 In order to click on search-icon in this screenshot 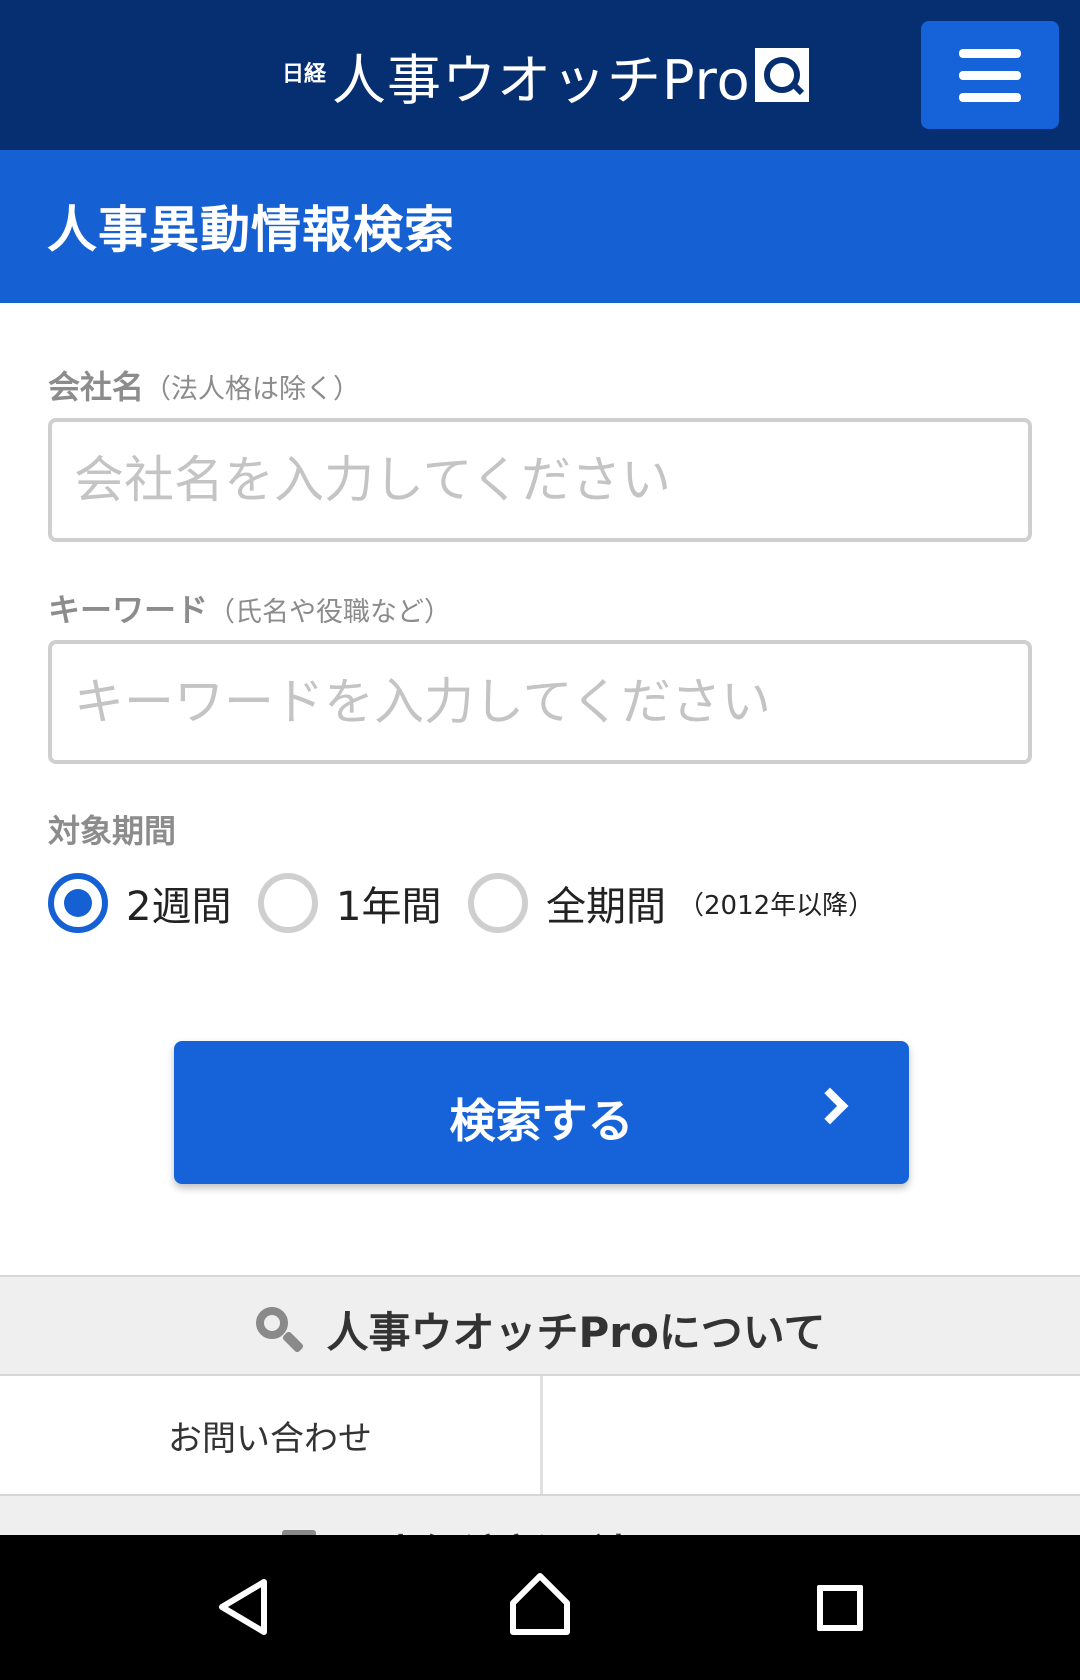, I will do `click(279, 1330)`.